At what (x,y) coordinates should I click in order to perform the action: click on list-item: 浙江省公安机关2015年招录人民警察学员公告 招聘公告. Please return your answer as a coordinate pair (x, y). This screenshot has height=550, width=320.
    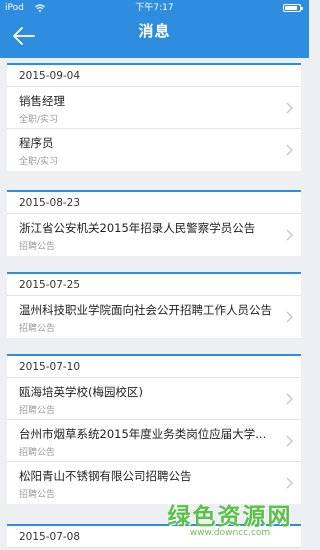
    Looking at the image, I should click on (154, 235).